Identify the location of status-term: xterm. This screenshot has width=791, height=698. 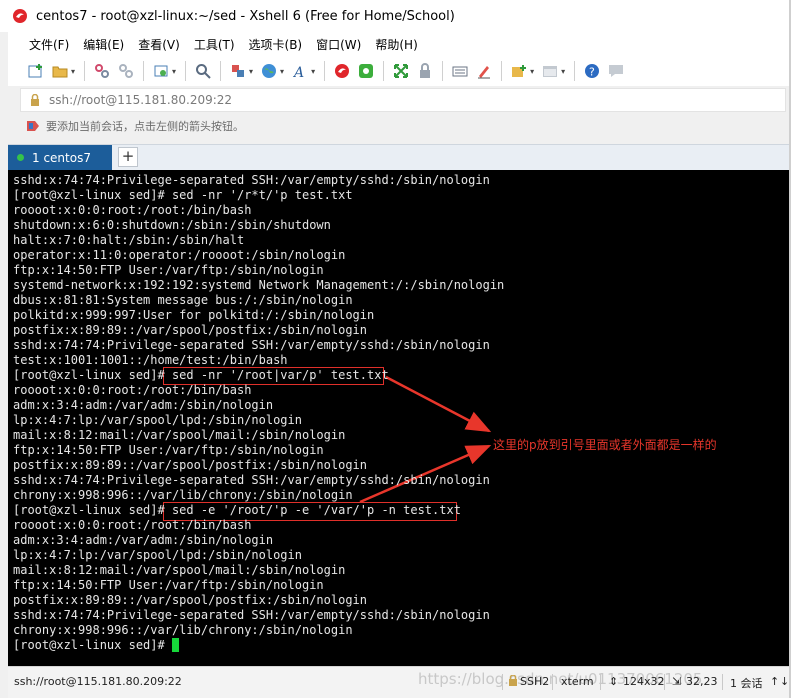
(577, 681).